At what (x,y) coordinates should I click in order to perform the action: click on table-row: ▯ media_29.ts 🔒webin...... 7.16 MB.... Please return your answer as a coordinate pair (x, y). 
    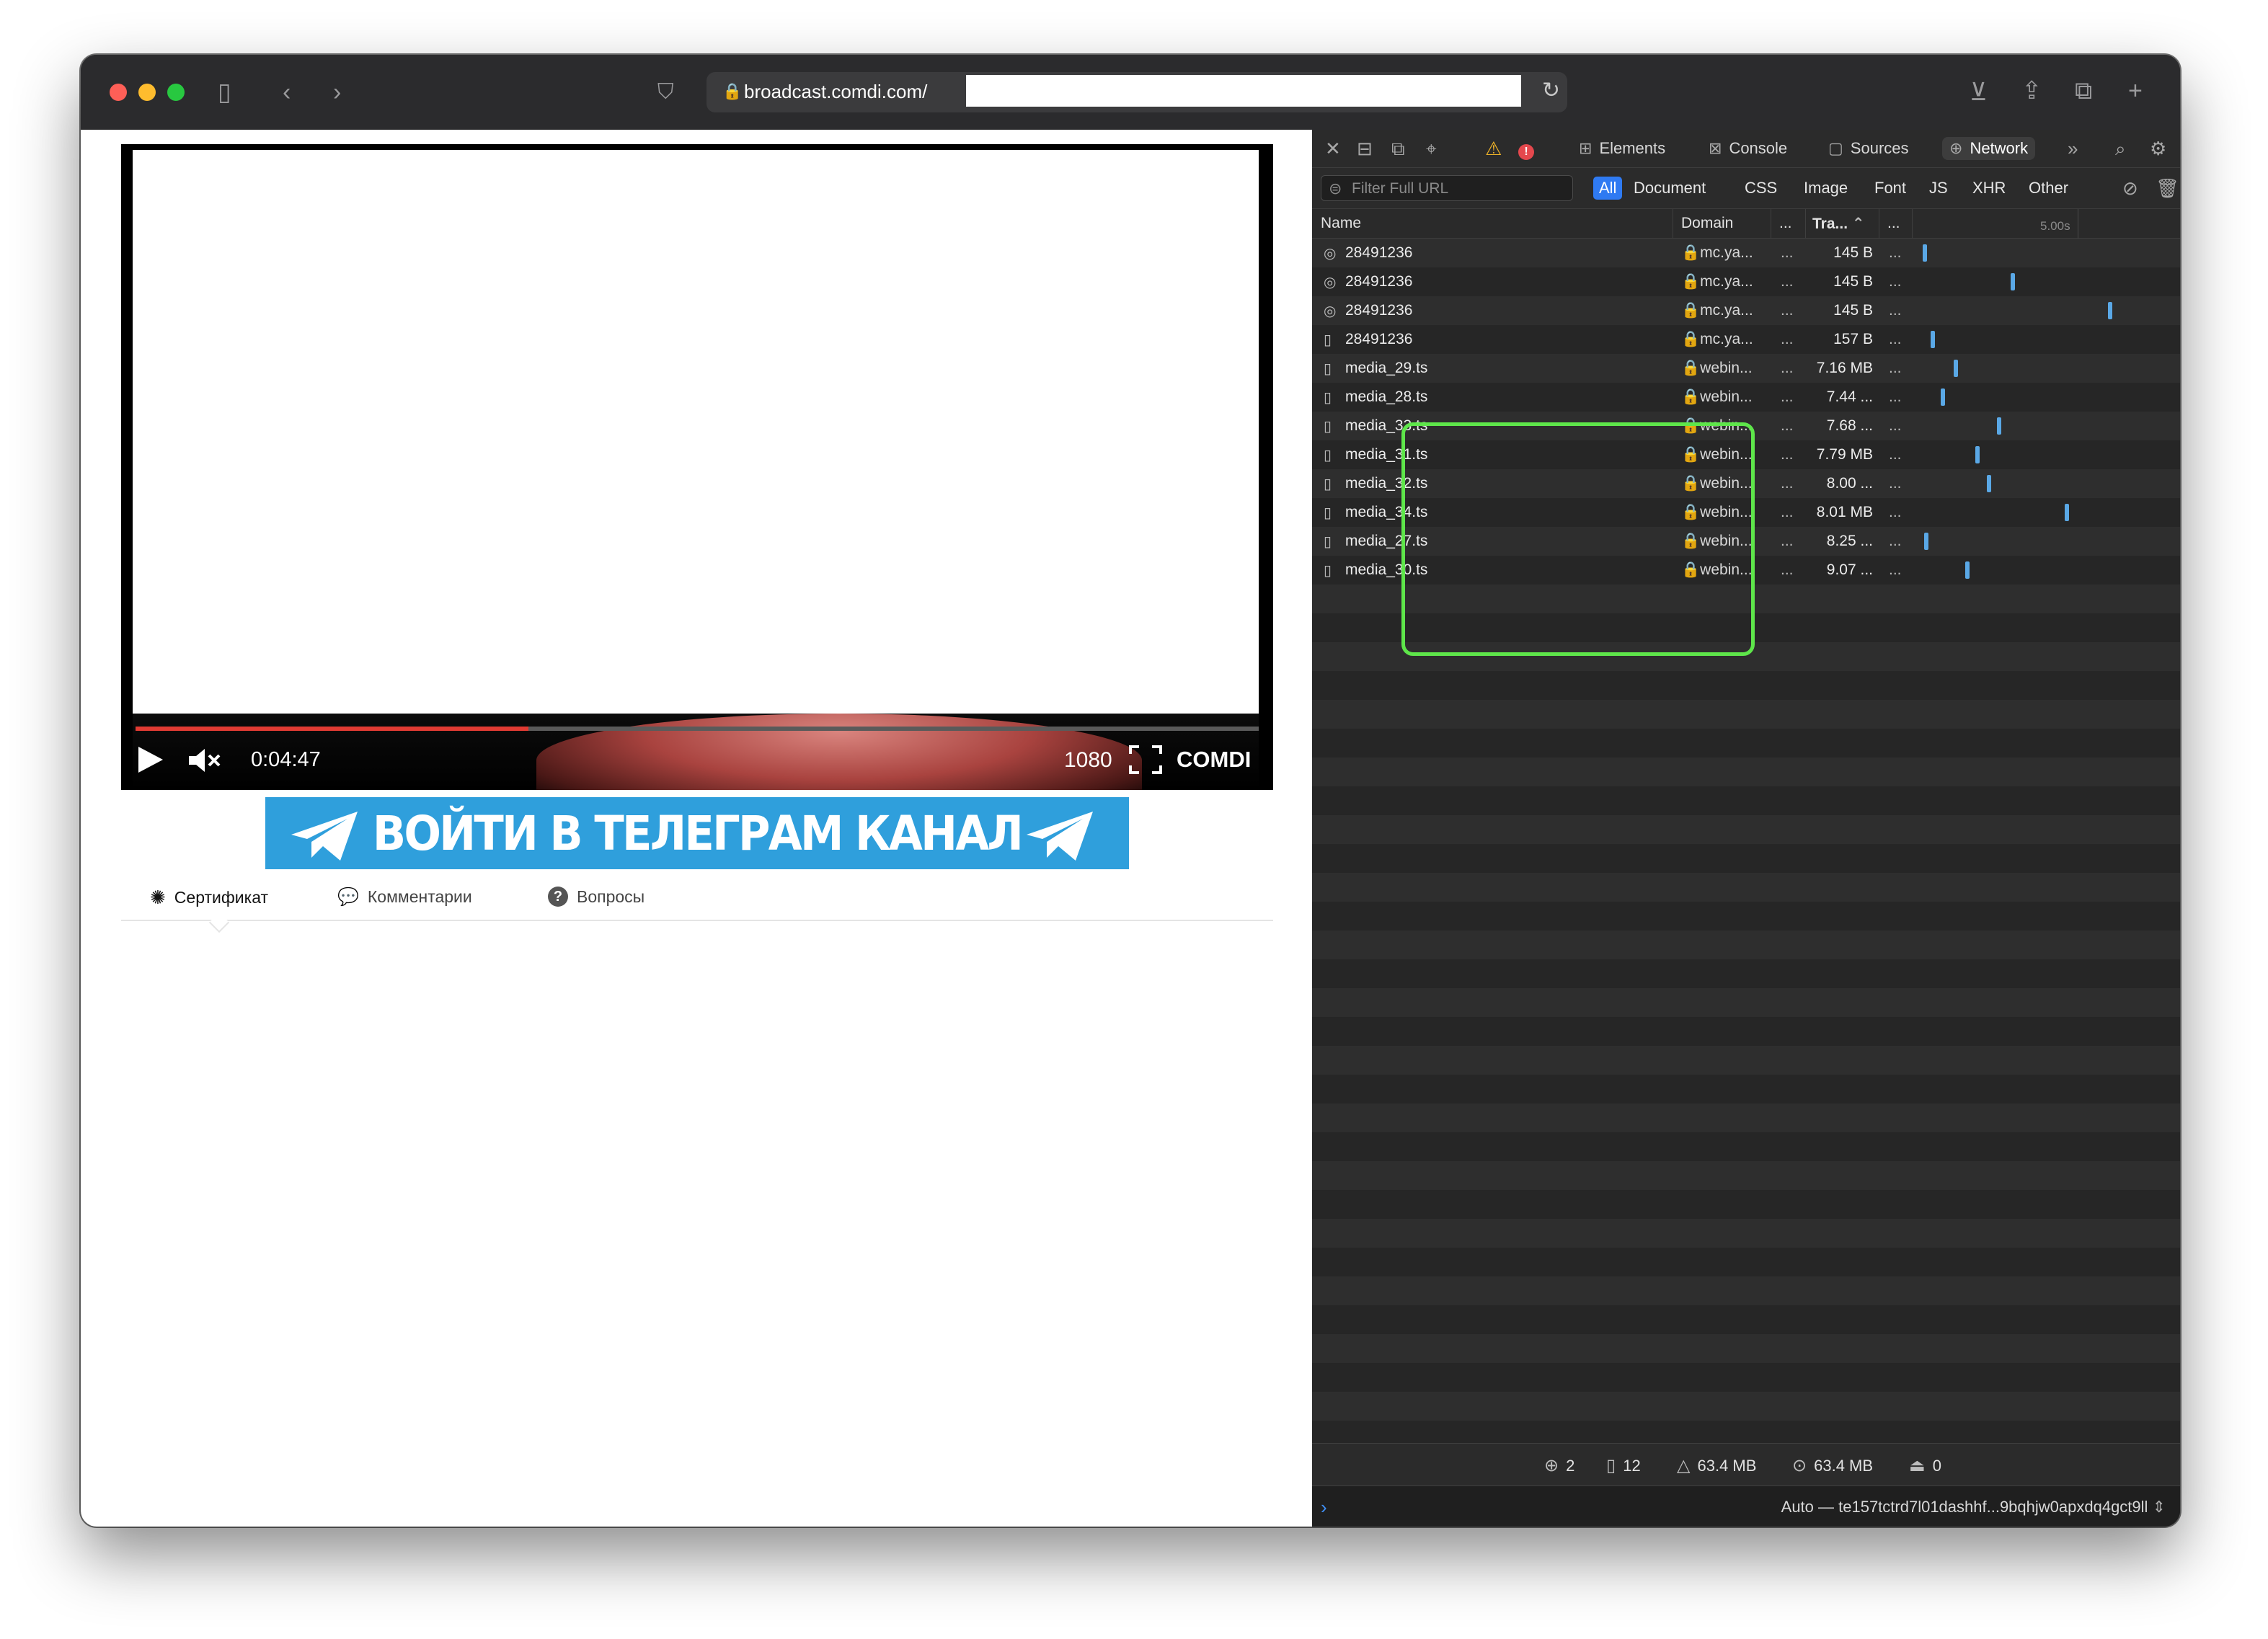
    Looking at the image, I should click on (1746, 368).